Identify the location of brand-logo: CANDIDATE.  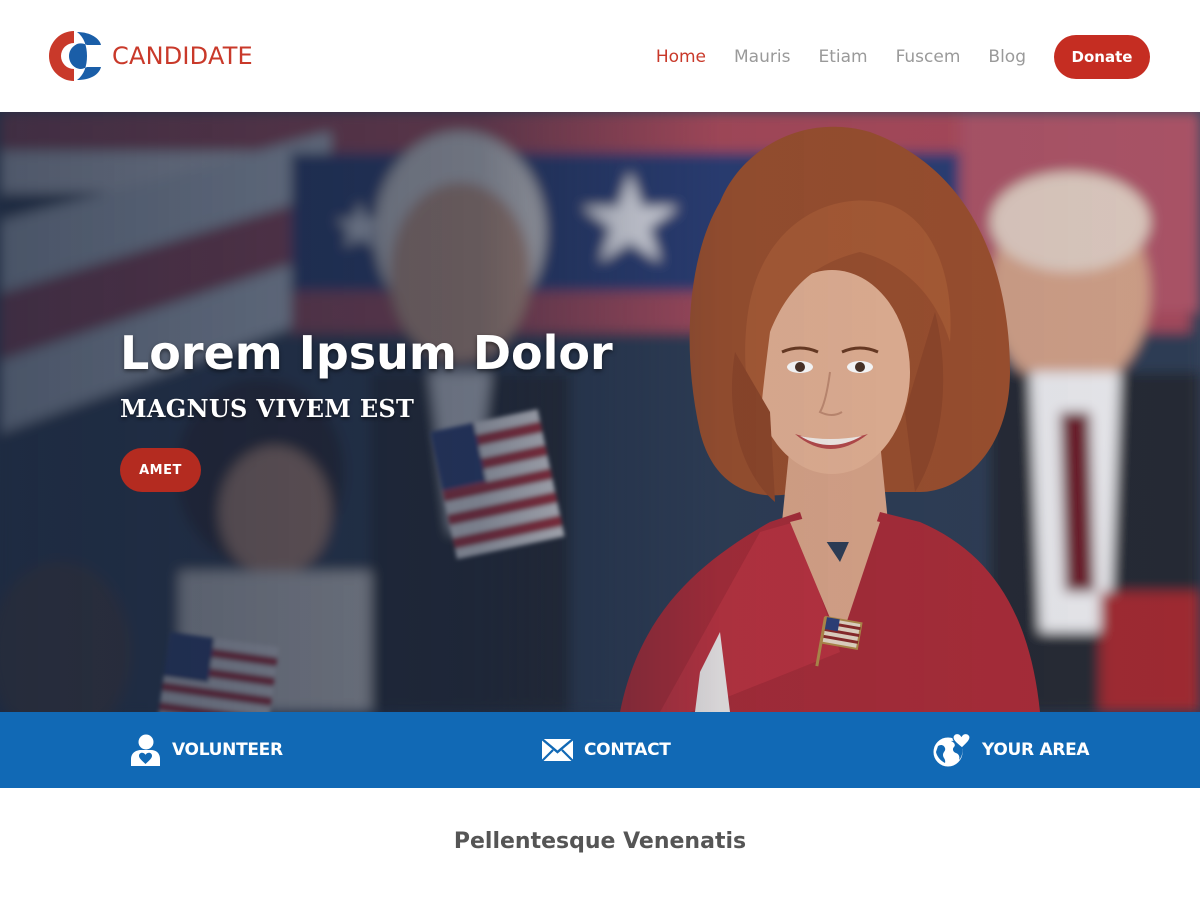
(150, 56).